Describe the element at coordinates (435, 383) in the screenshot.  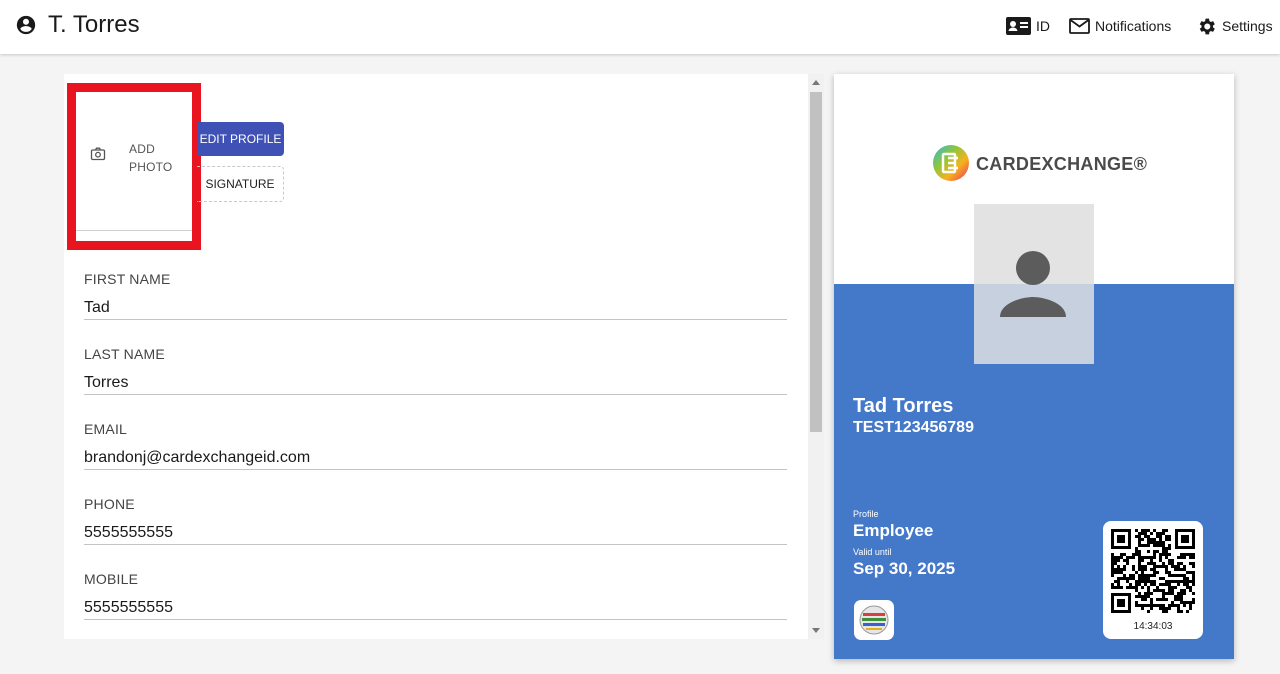
I see `last-name-input` at that location.